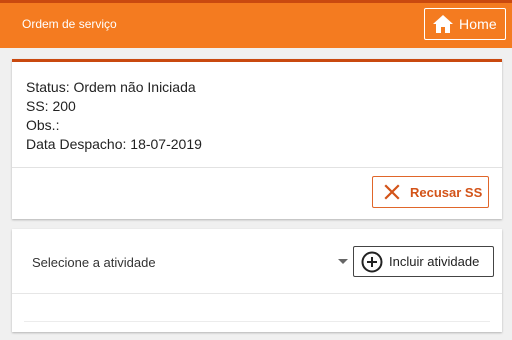  What do you see at coordinates (69, 24) in the screenshot?
I see `page-title: Ordem de serviço` at bounding box center [69, 24].